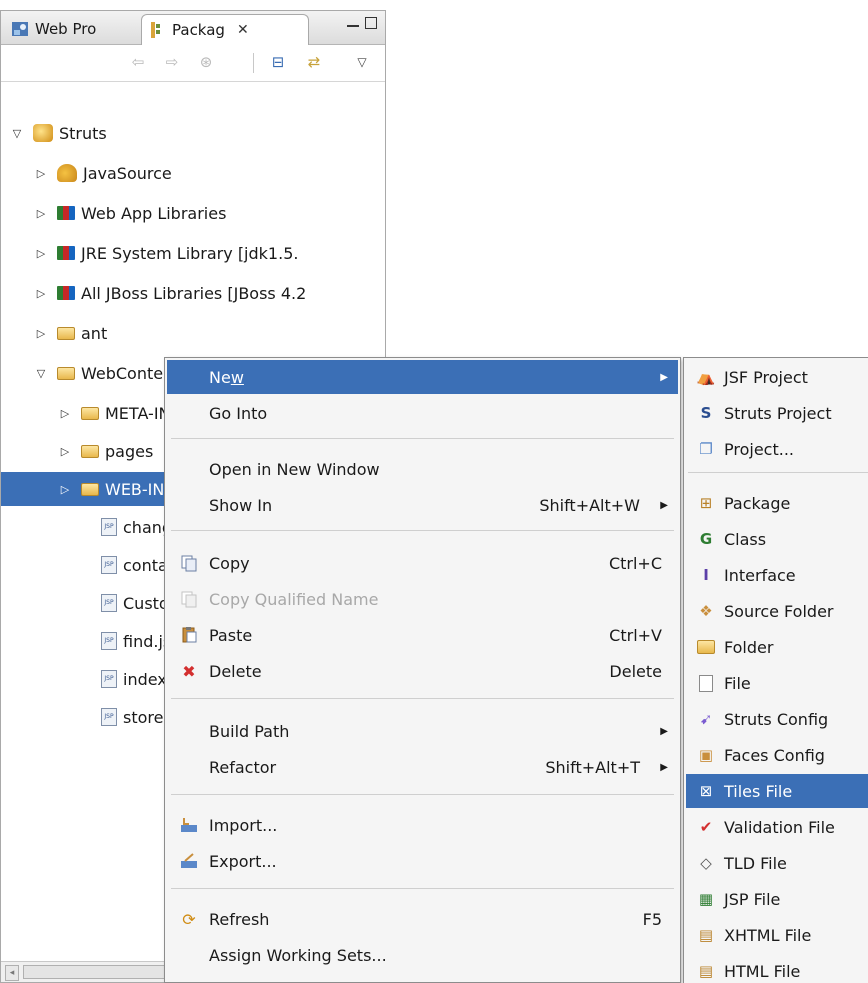 The height and width of the screenshot is (983, 868). What do you see at coordinates (777, 755) in the screenshot?
I see `submenu-item-faces-config: ▣ Faces Config` at bounding box center [777, 755].